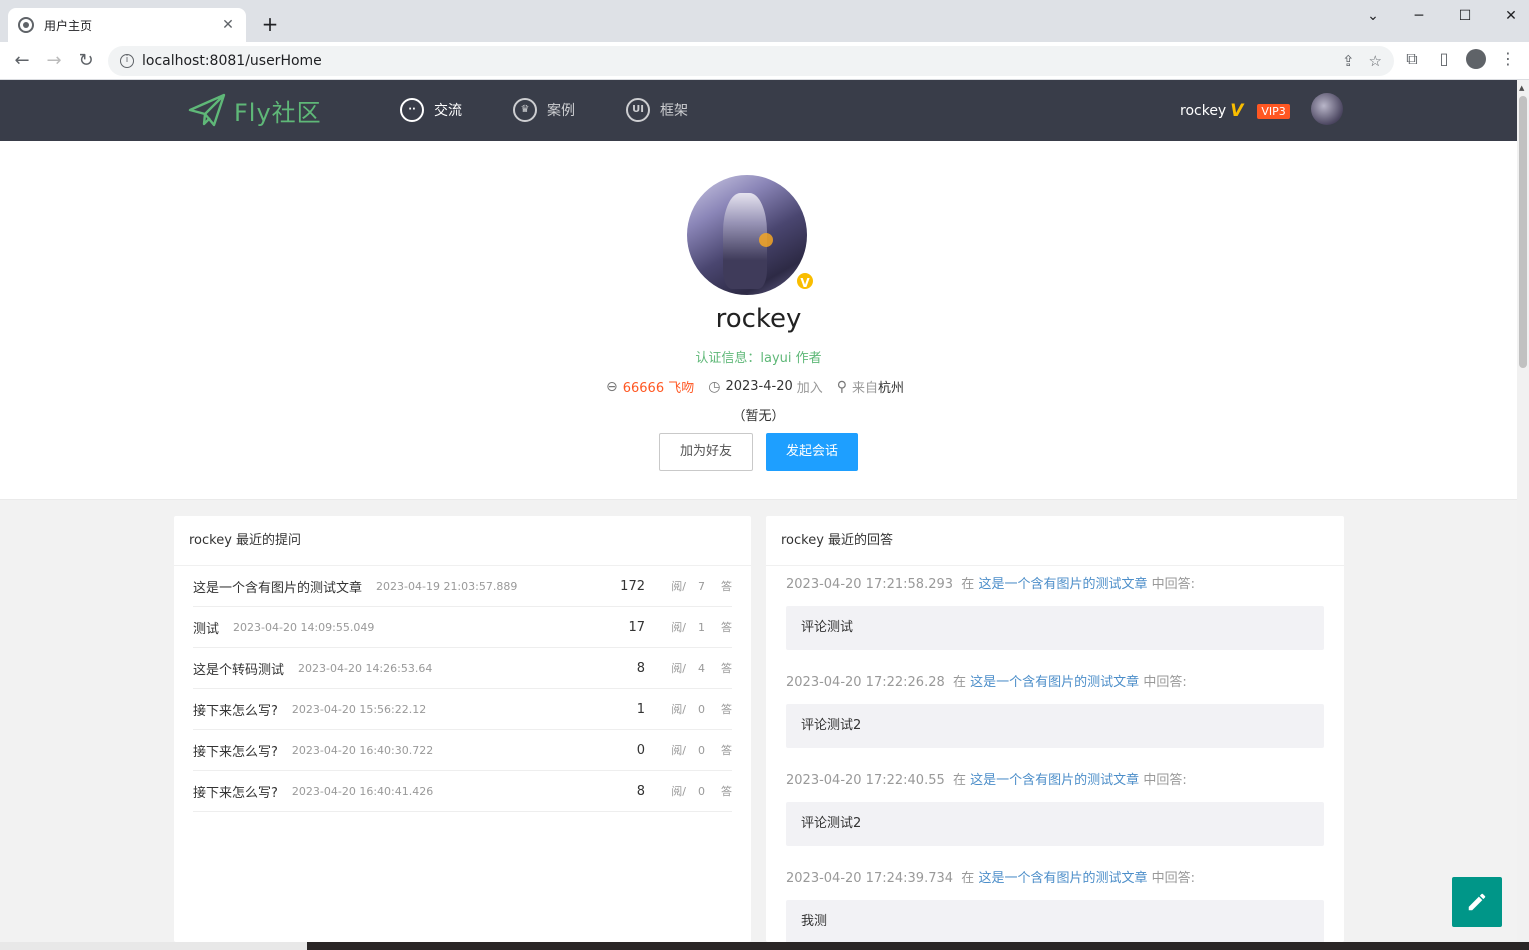 The width and height of the screenshot is (1529, 950). What do you see at coordinates (68, 25) in the screenshot?
I see `tab-title: 用户主页` at bounding box center [68, 25].